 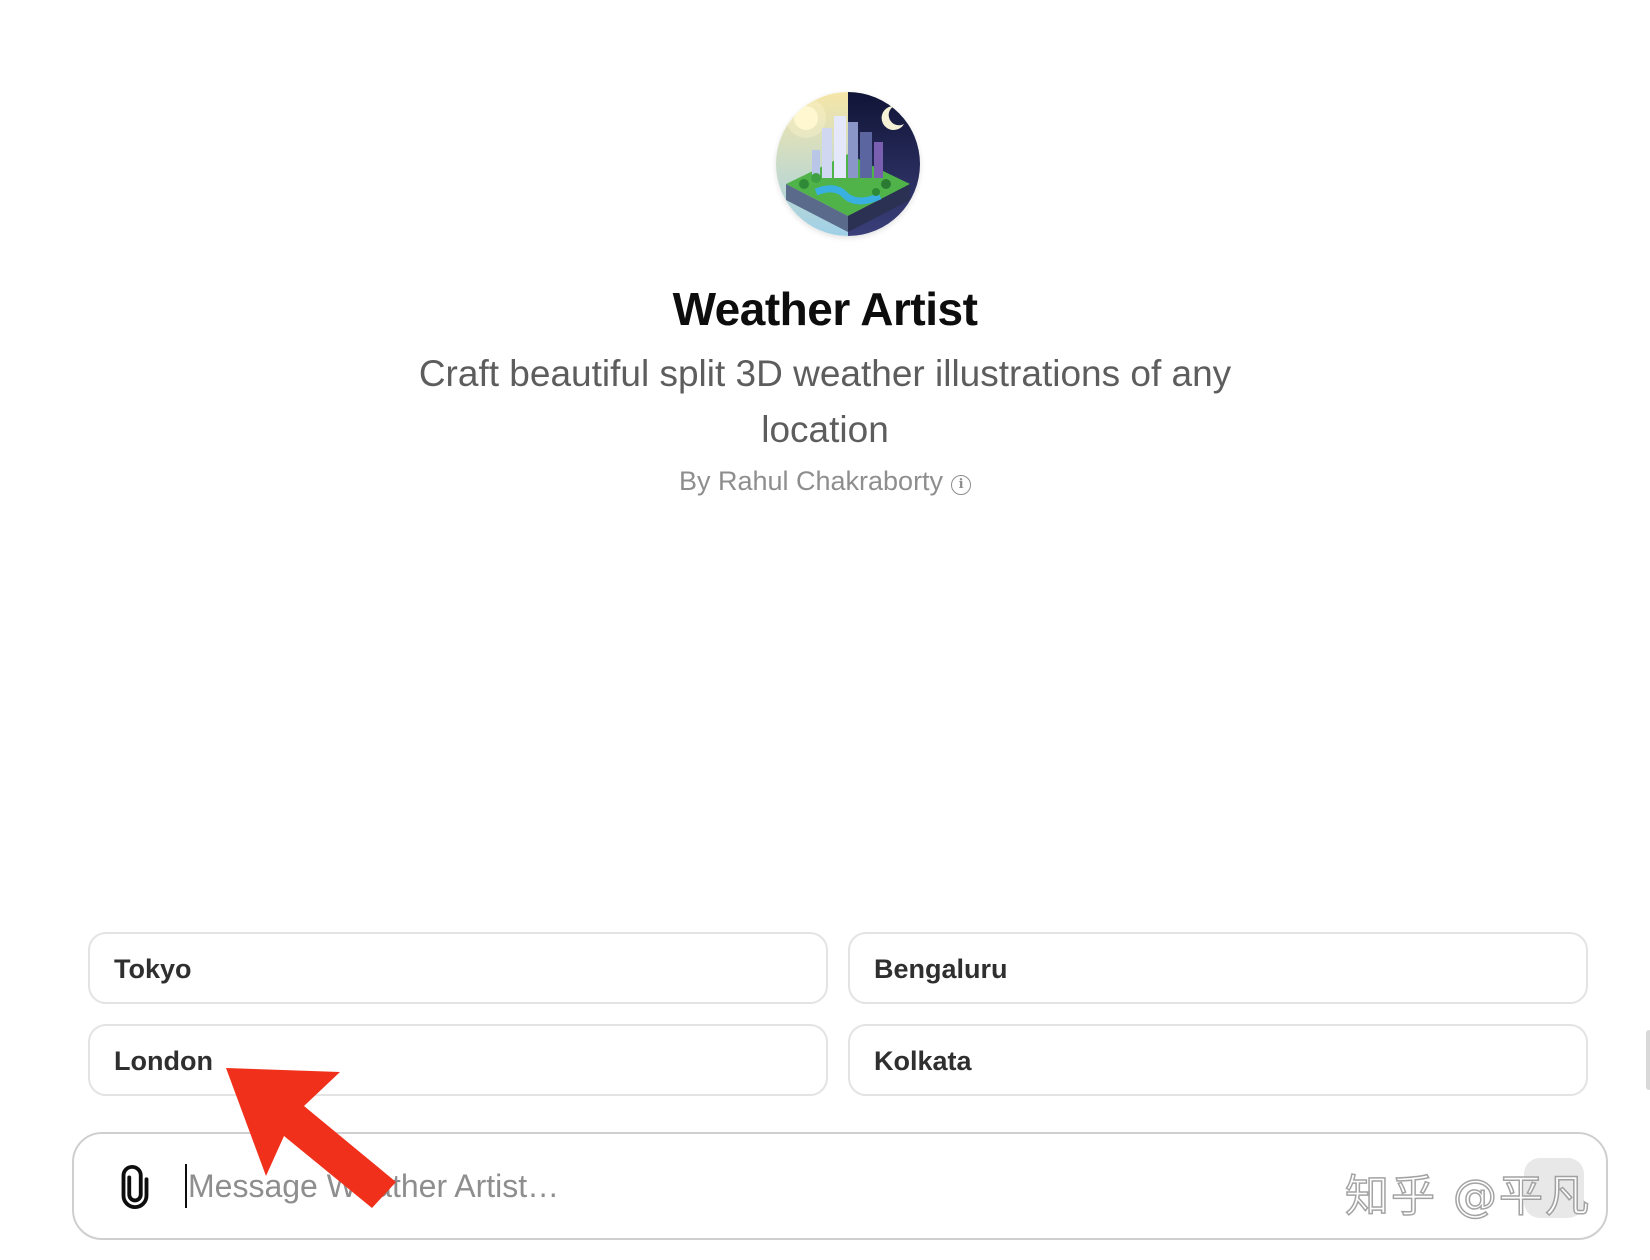 What do you see at coordinates (186, 1186) in the screenshot?
I see `text-cursor` at bounding box center [186, 1186].